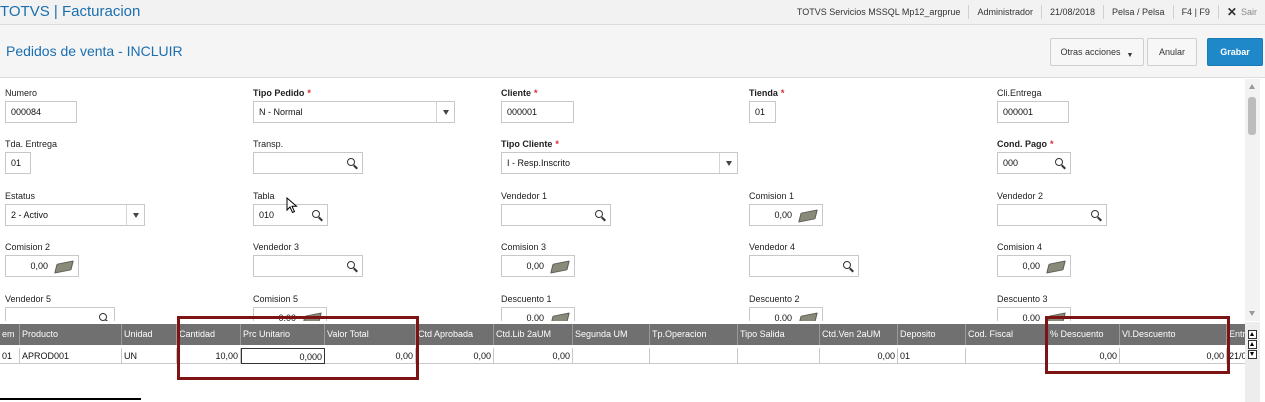 The width and height of the screenshot is (1265, 402). I want to click on grid-scrollbar, so click(1252, 362).